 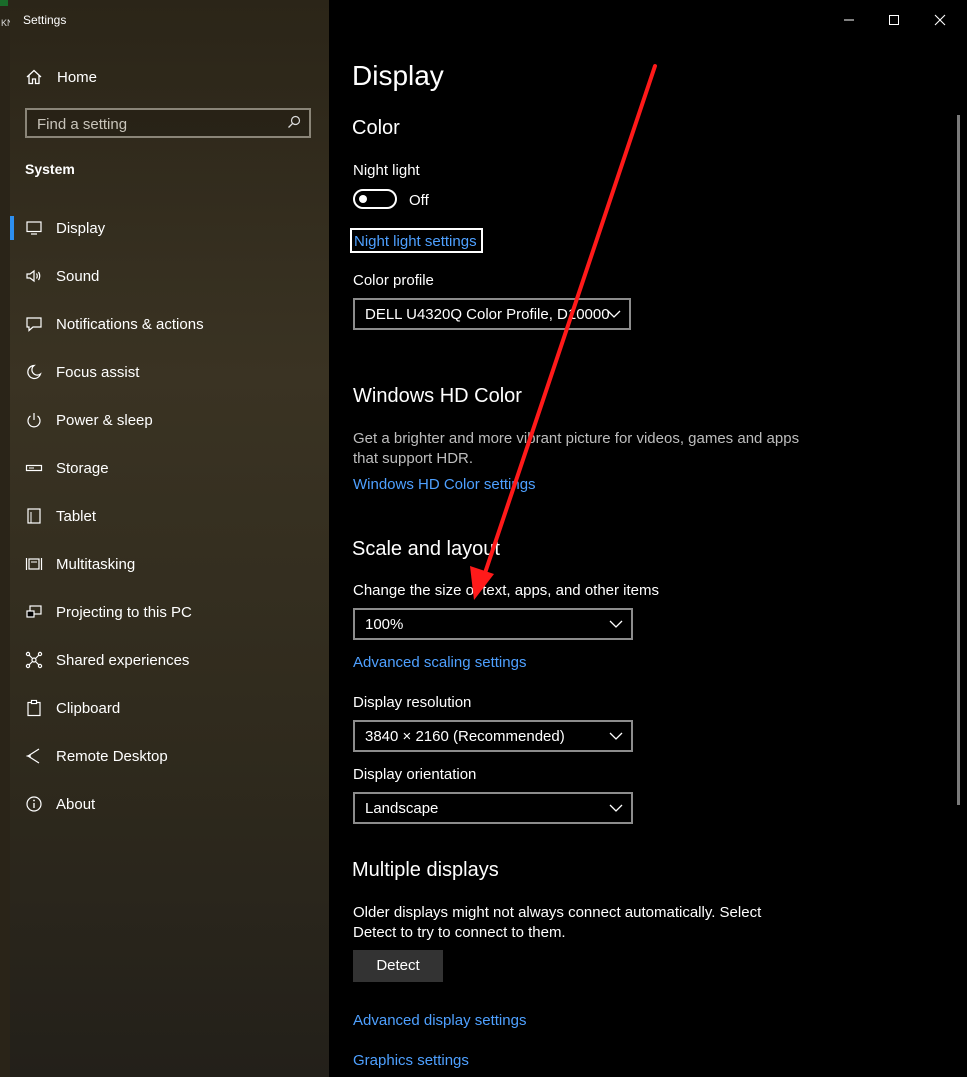 I want to click on sidebar-item-label: Notifications & actions, so click(x=130, y=324).